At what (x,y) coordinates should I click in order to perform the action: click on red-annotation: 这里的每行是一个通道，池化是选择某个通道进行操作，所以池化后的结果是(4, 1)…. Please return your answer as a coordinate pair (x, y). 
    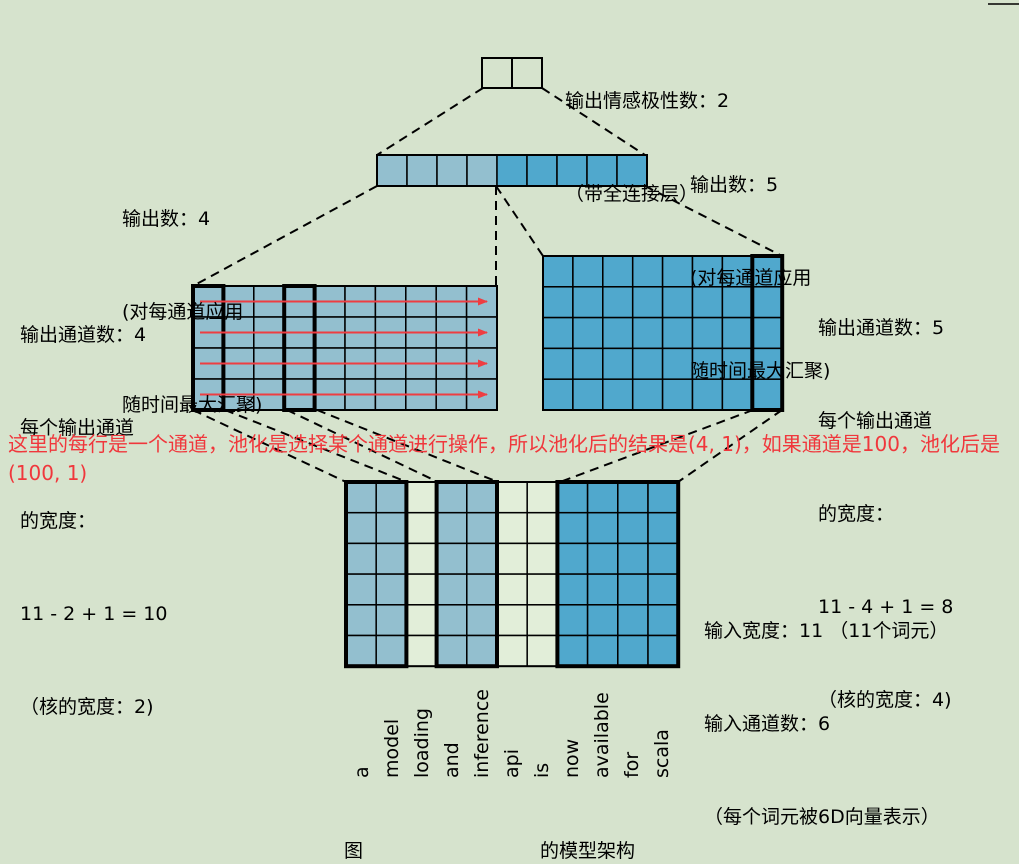
    Looking at the image, I should click on (504, 458).